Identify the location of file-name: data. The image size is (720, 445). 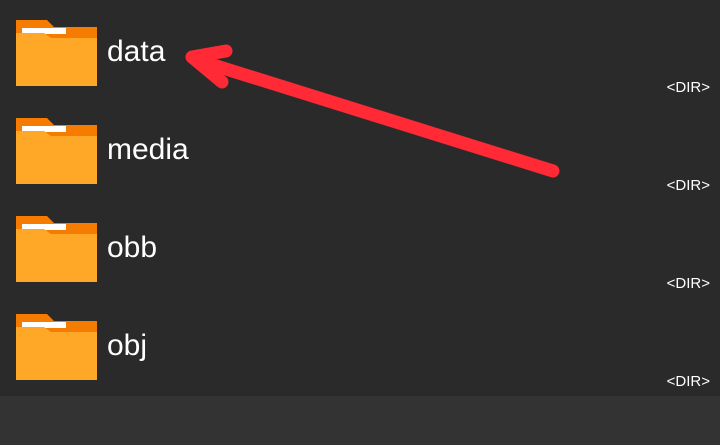
(136, 51).